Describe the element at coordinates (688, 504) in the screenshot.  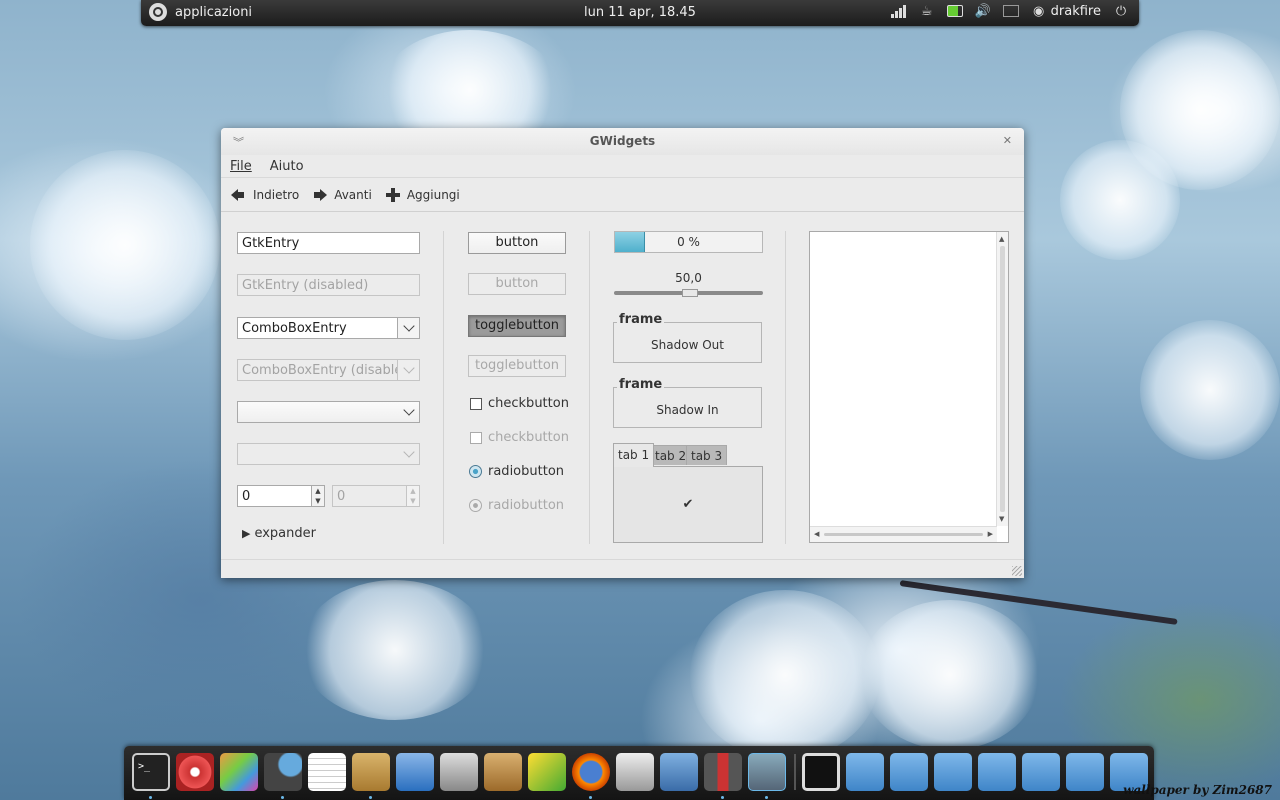
I see `tab-content: ✔` at that location.